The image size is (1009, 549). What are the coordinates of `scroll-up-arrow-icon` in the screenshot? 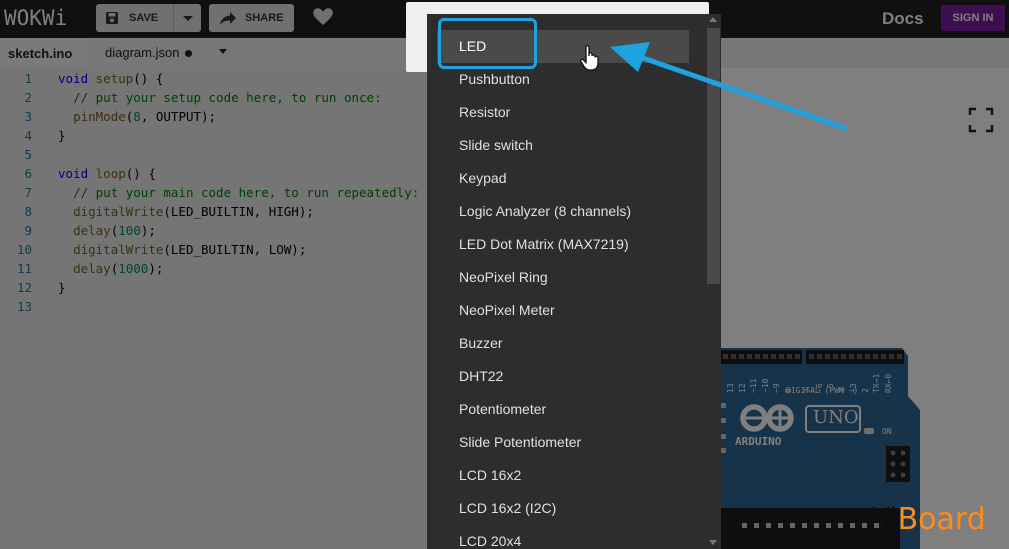 It's located at (713, 19).